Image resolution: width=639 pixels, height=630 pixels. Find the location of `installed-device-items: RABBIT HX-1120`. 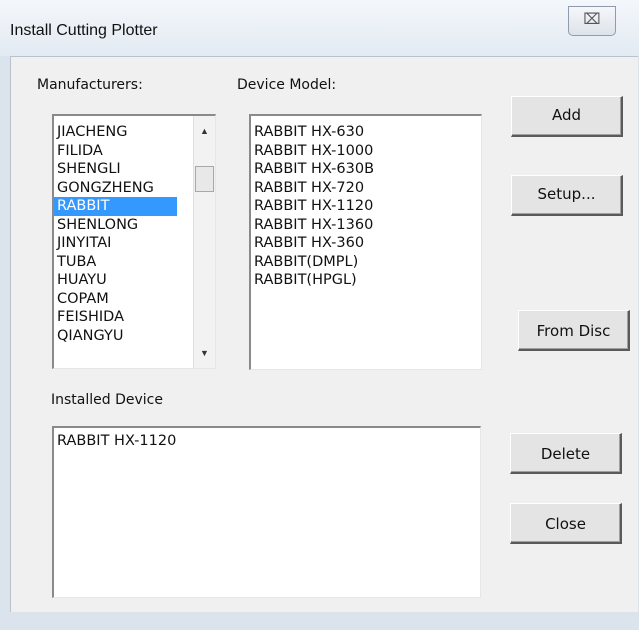

installed-device-items: RABBIT HX-1120 is located at coordinates (267, 439).